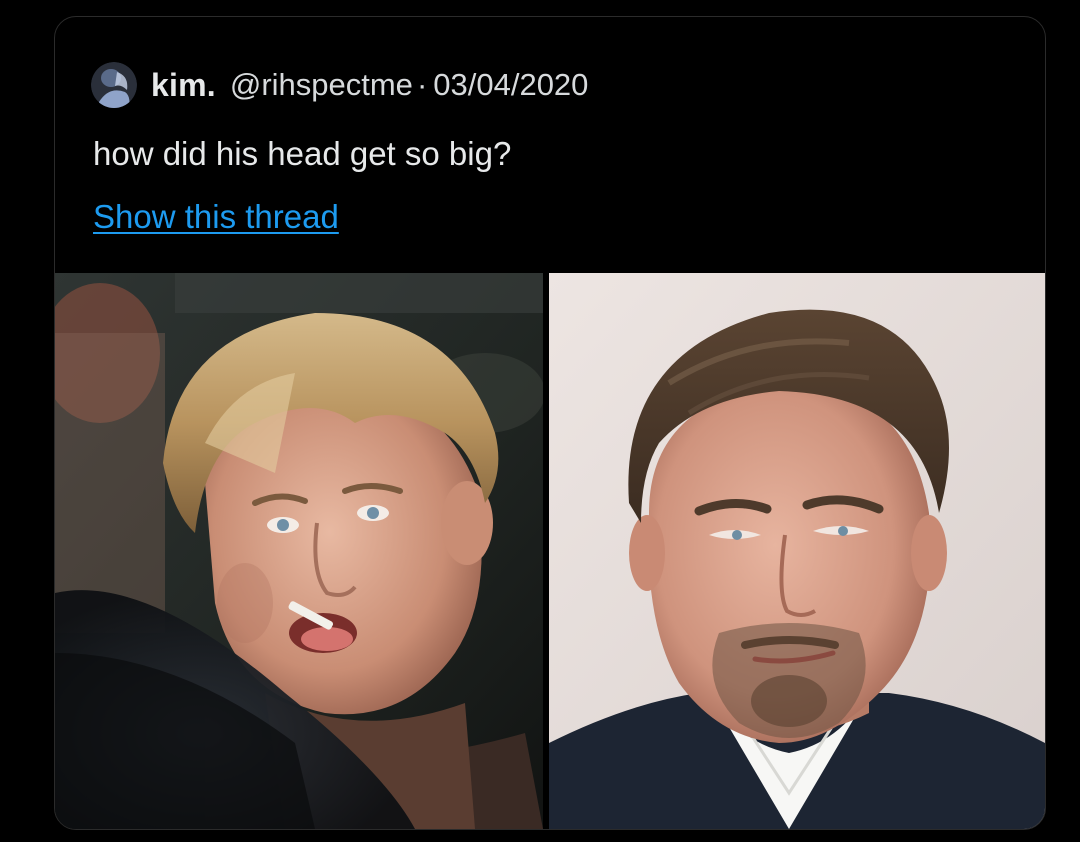  I want to click on avatar, so click(114, 85).